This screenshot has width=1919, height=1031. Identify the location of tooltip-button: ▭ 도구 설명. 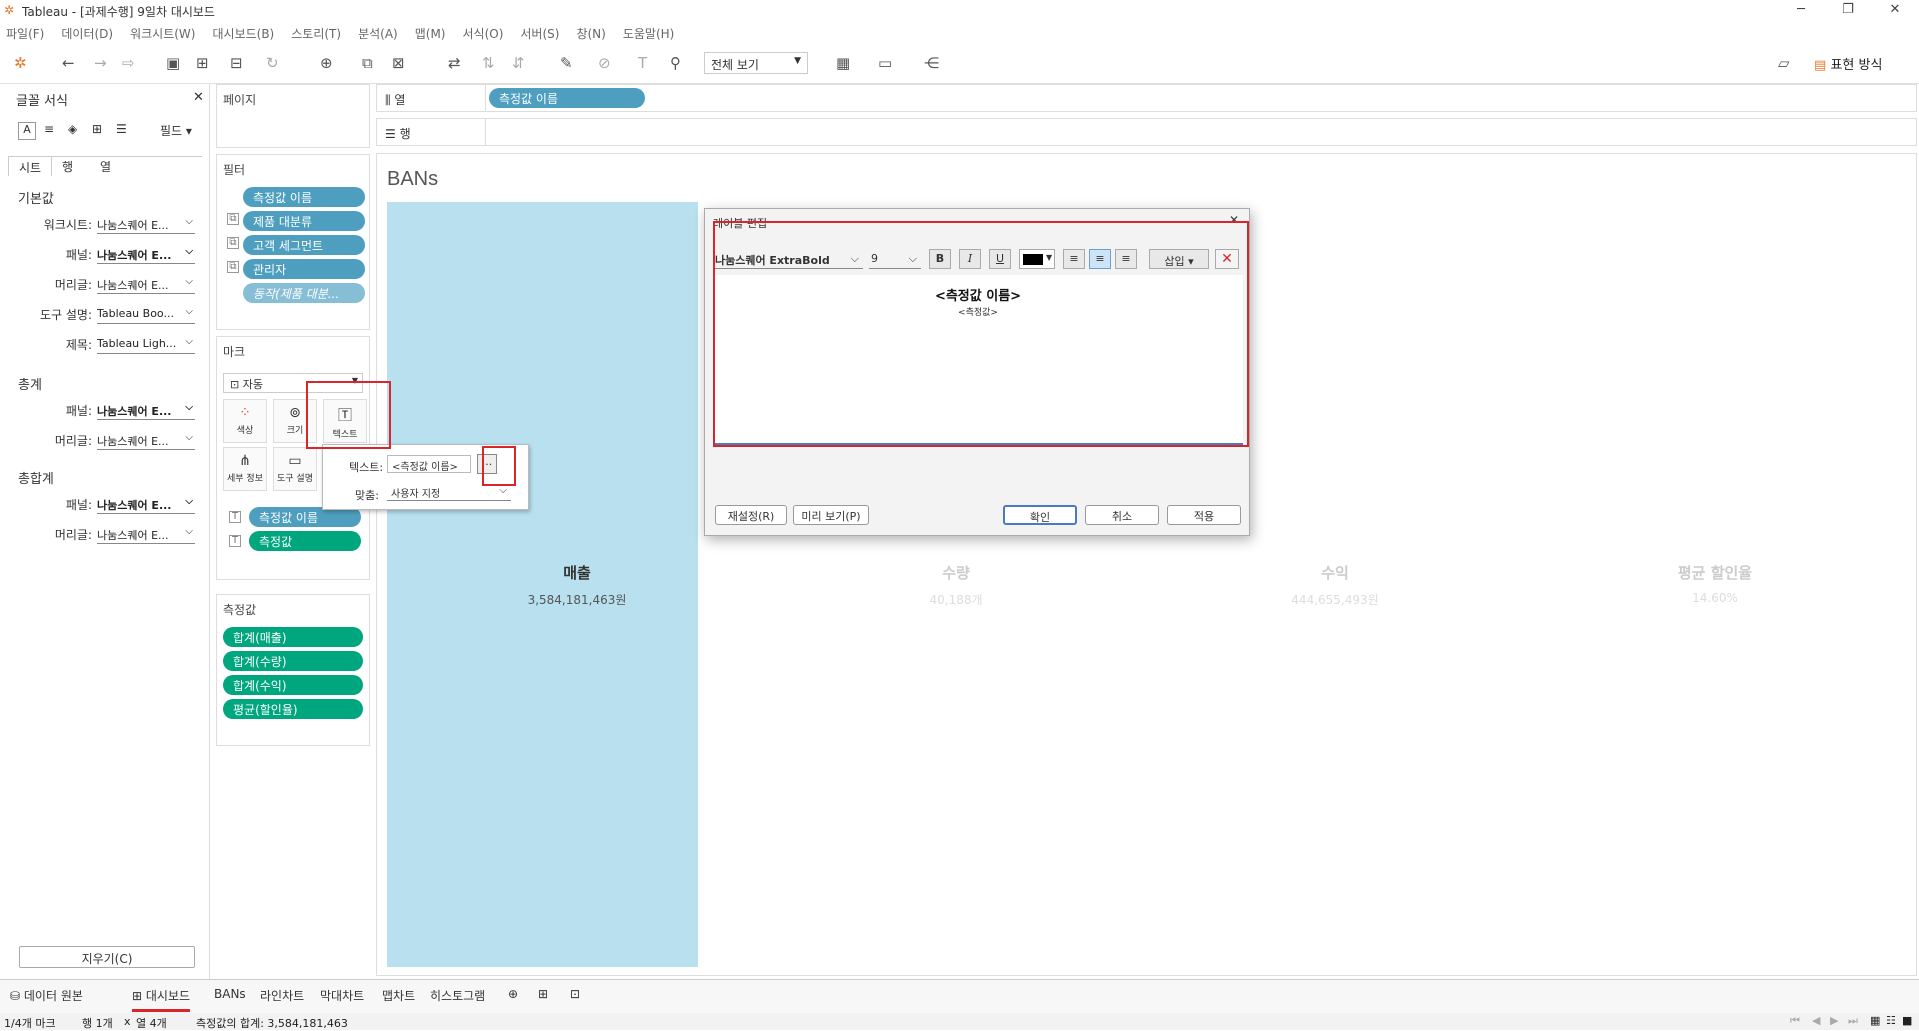
(295, 469).